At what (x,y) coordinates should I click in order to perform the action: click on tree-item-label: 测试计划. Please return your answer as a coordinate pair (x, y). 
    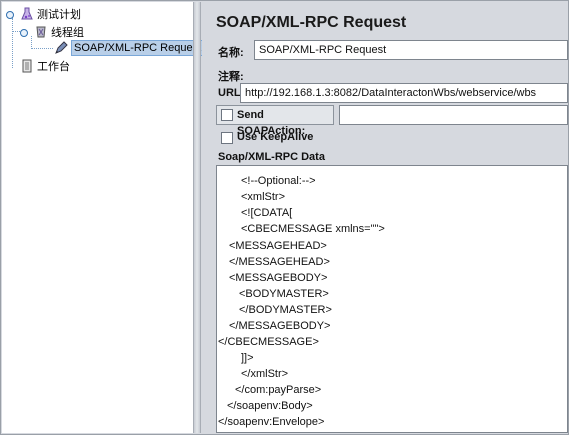
    Looking at the image, I should click on (59, 15).